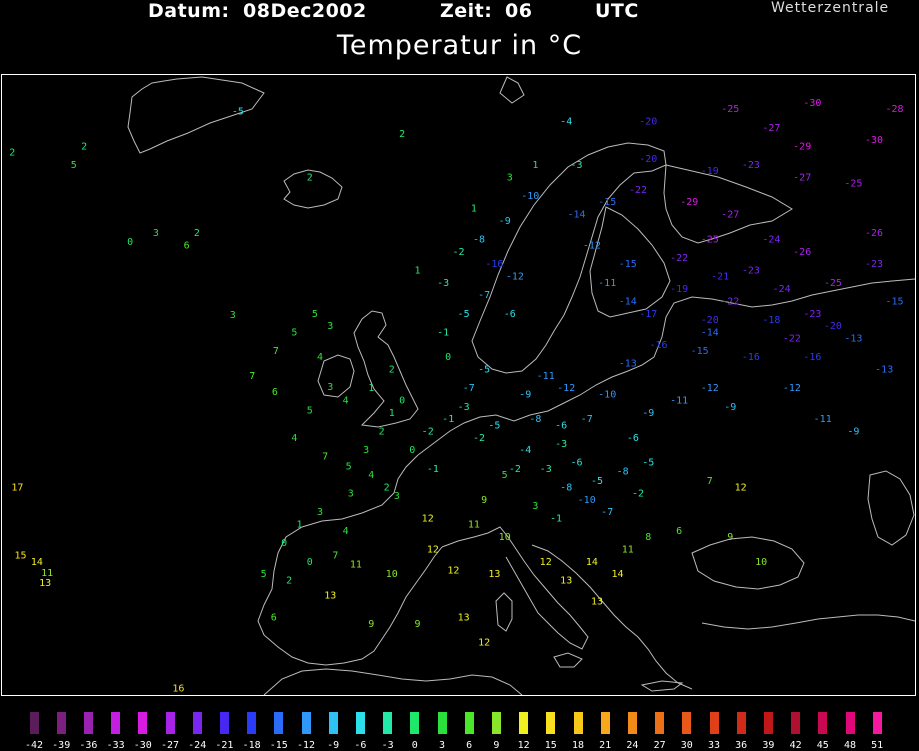 Image resolution: width=919 pixels, height=751 pixels. Describe the element at coordinates (442, 745) in the screenshot. I see `legend-label: 3` at that location.